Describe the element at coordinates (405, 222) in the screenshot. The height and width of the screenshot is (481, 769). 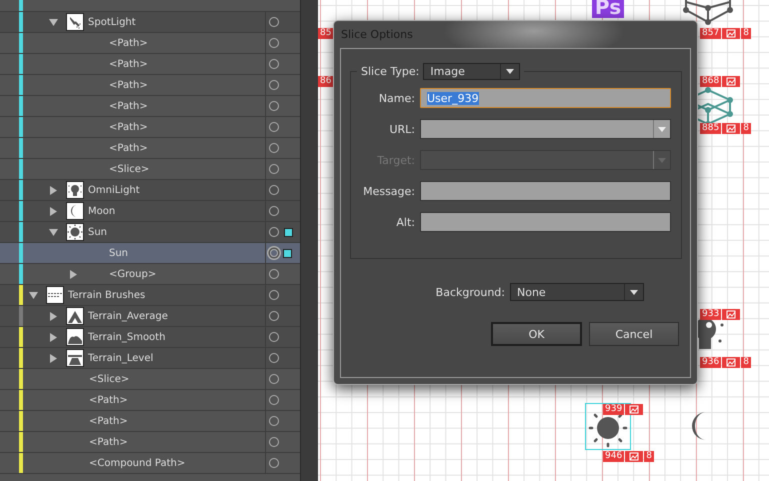
I see `field-label: Alt:` at that location.